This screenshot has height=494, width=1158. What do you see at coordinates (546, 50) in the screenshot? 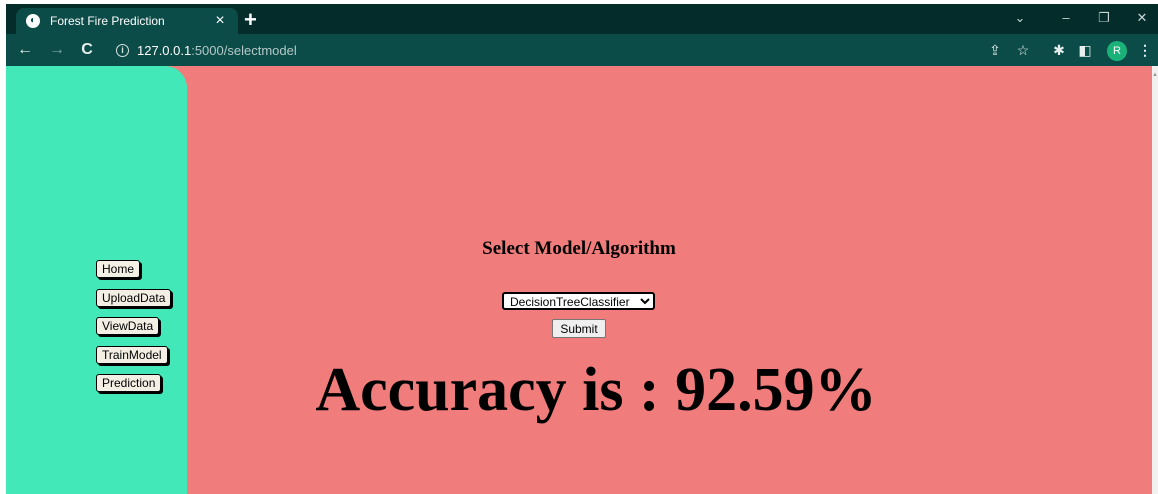
I see `address-bar: i 127.0.0.1:5000/selectmodel` at bounding box center [546, 50].